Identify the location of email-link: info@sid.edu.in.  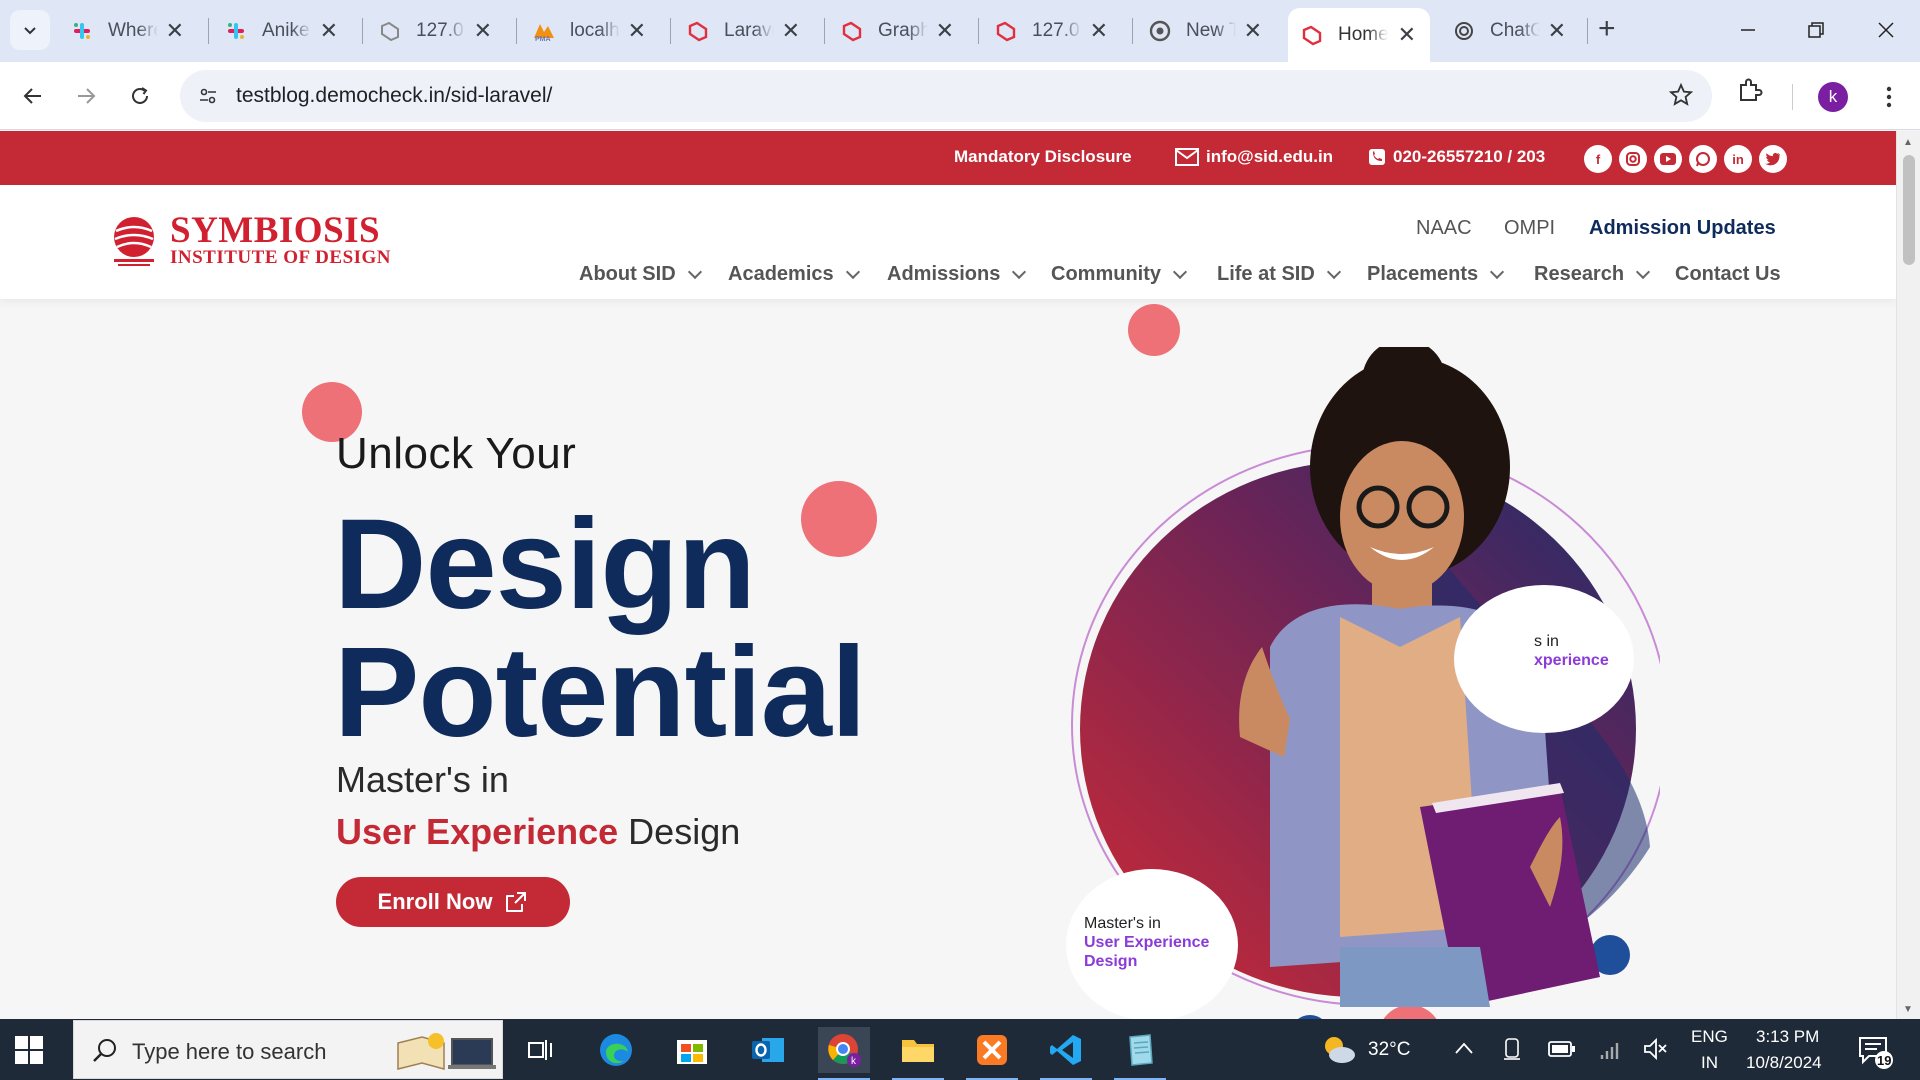
(1254, 157).